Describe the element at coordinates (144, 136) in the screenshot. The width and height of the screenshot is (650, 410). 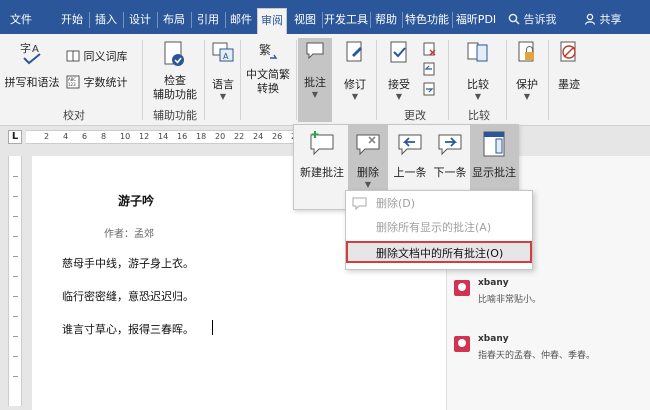
I see `ruler-tick: 12` at that location.